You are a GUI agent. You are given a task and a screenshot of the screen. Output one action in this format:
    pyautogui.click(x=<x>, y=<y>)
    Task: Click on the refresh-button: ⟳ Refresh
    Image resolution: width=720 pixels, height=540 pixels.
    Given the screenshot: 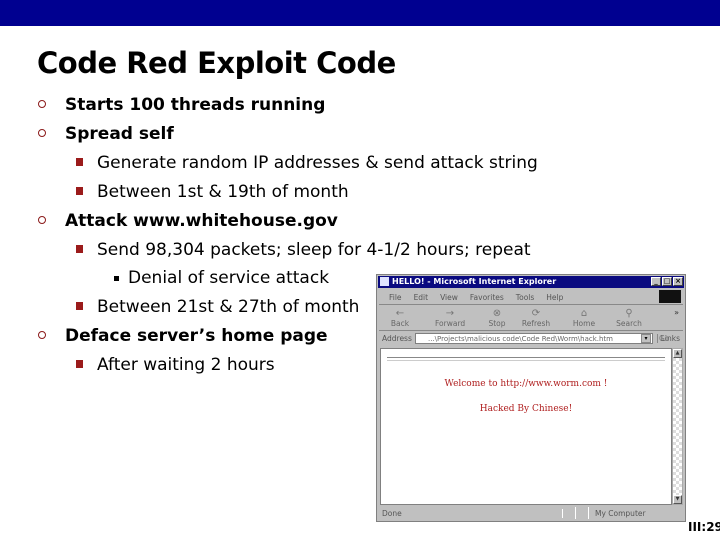 What is the action you would take?
    pyautogui.click(x=536, y=318)
    